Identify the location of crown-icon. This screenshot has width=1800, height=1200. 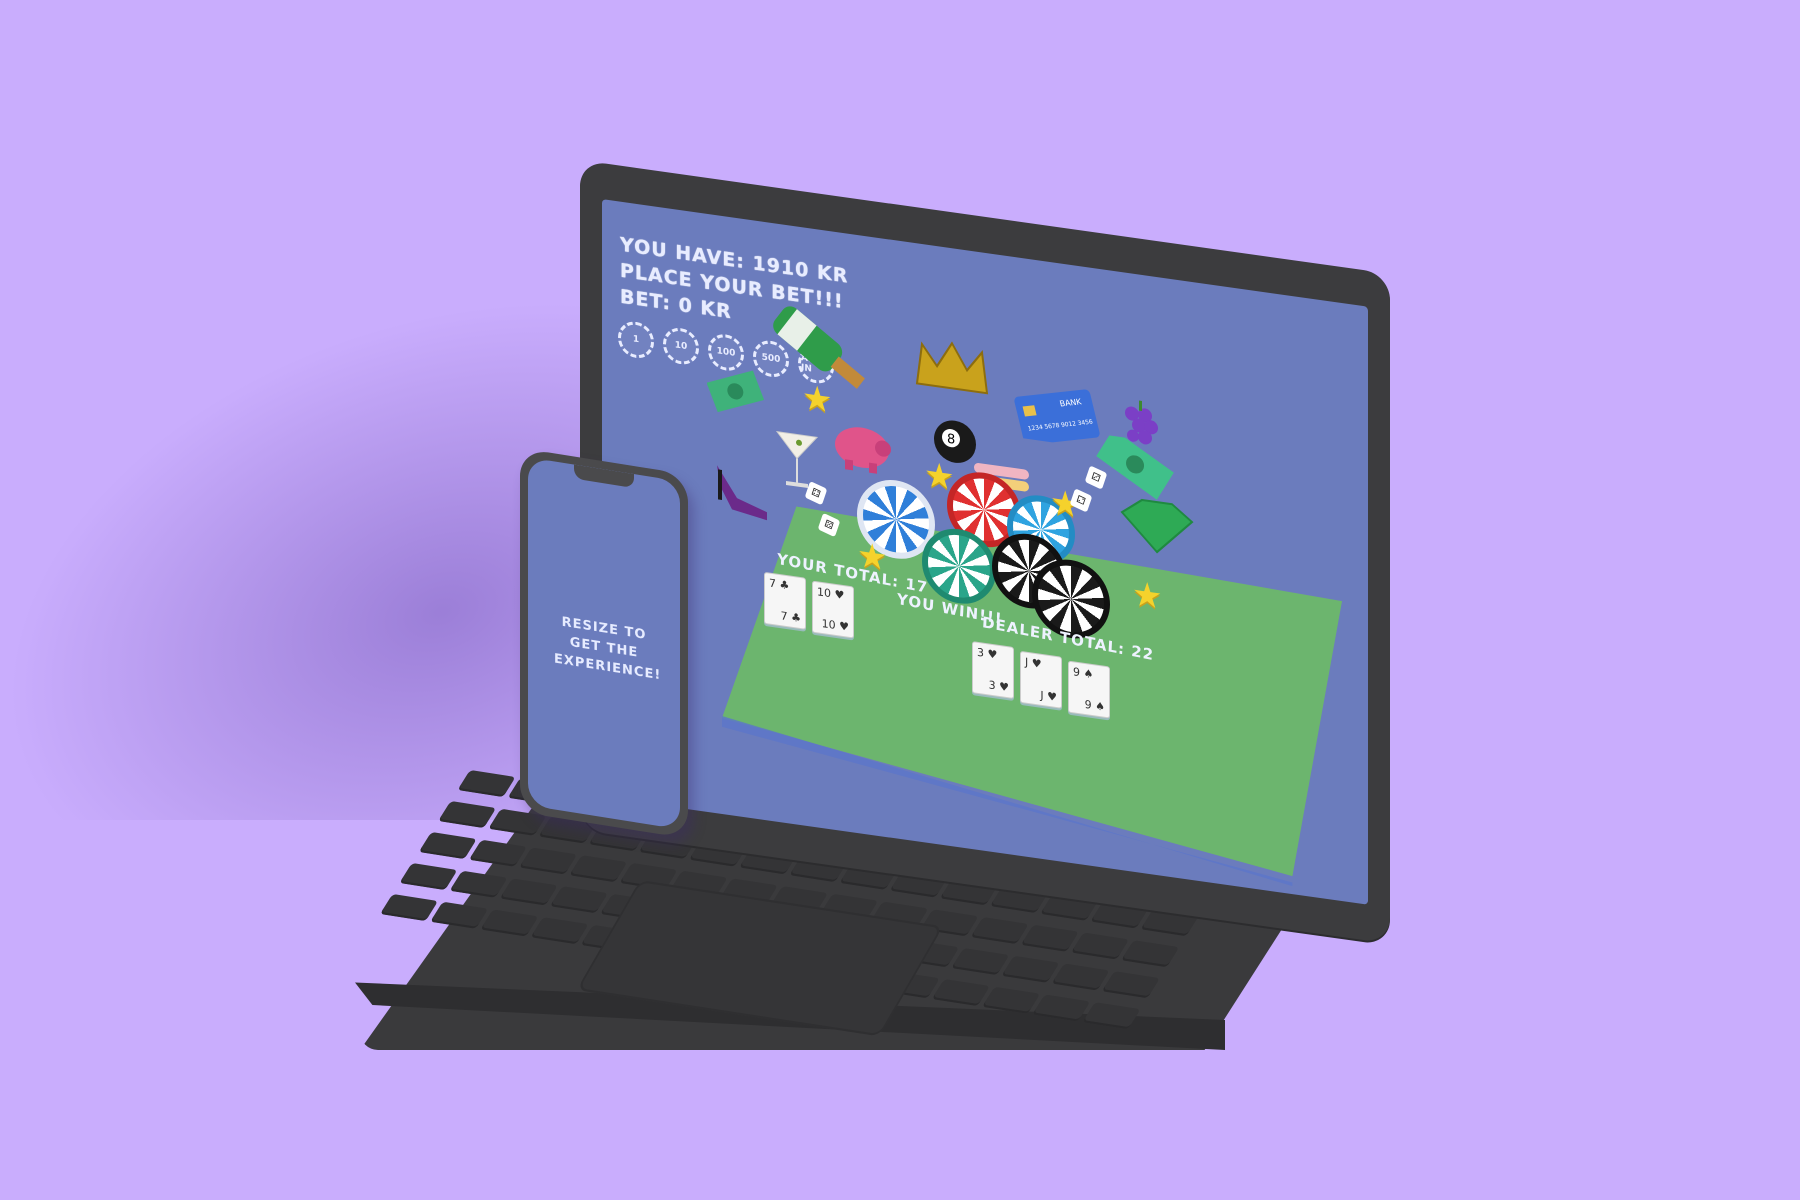
(952, 368).